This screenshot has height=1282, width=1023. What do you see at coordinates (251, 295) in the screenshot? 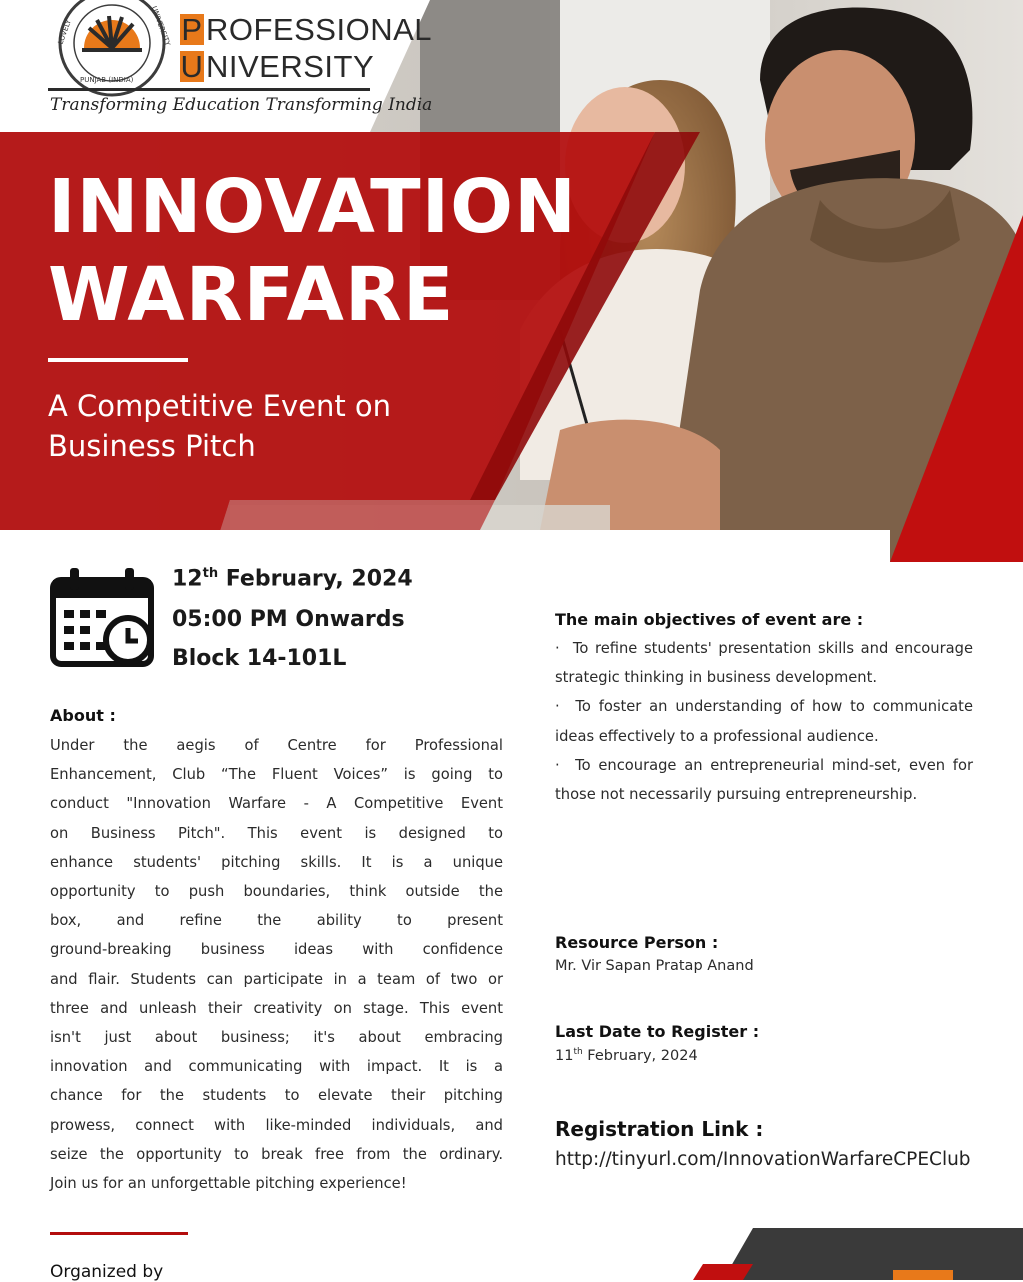
I see `event-title-line2: WARFARE` at bounding box center [251, 295].